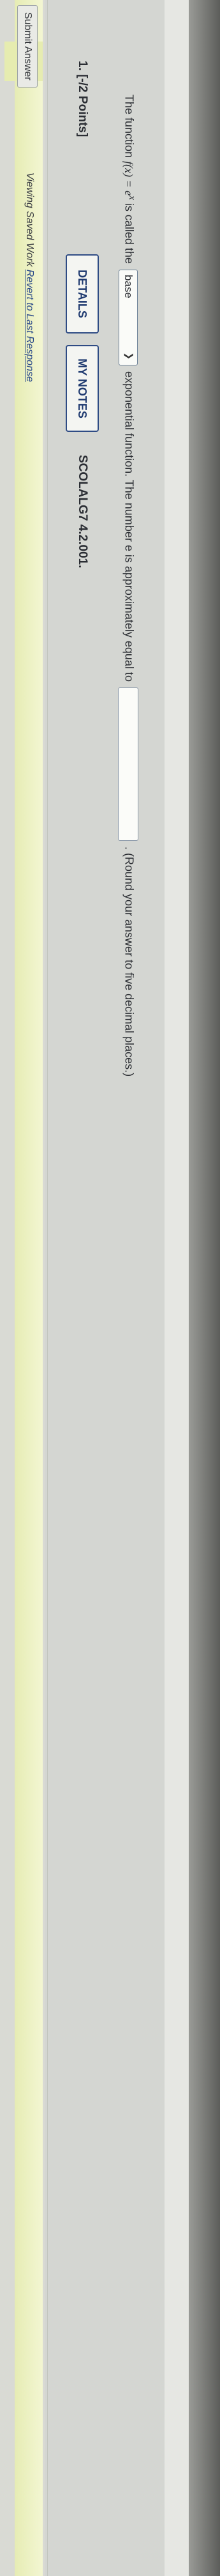 This screenshot has width=220, height=2576. I want to click on answer-highlight-band, so click(29, 1288).